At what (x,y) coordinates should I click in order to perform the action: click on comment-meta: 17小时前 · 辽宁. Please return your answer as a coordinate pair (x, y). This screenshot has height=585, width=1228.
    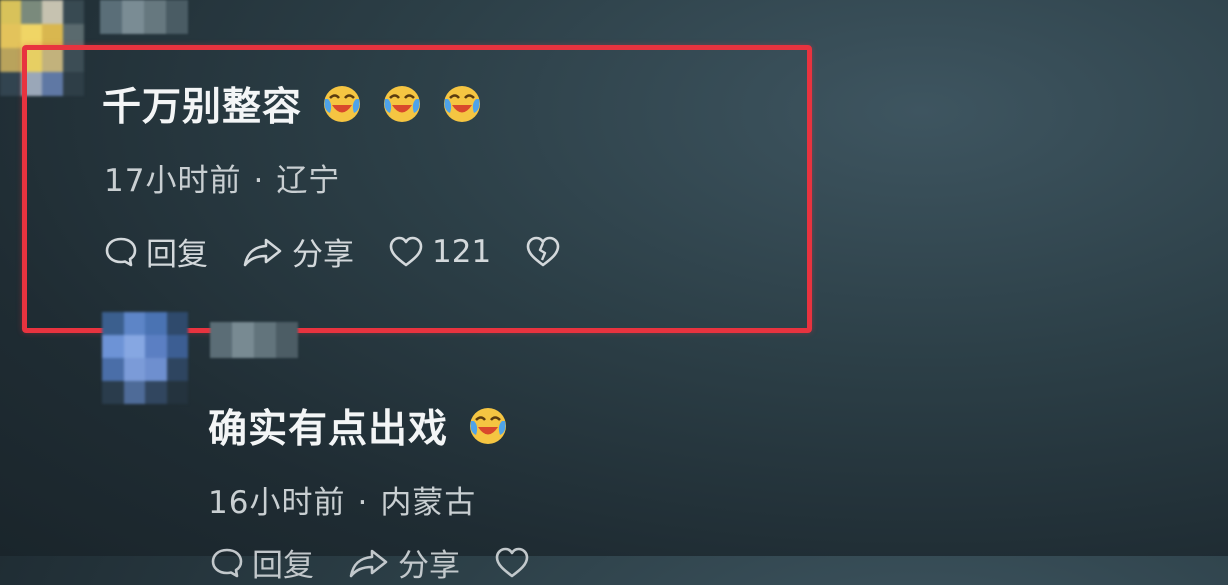
    Looking at the image, I should click on (222, 177).